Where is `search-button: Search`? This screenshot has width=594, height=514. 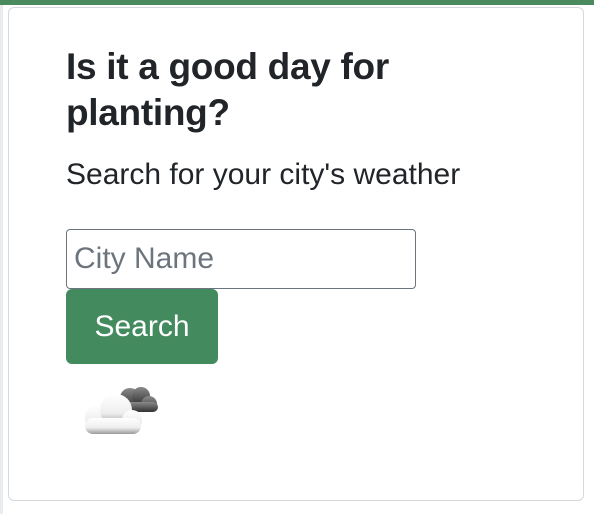 search-button: Search is located at coordinates (142, 326).